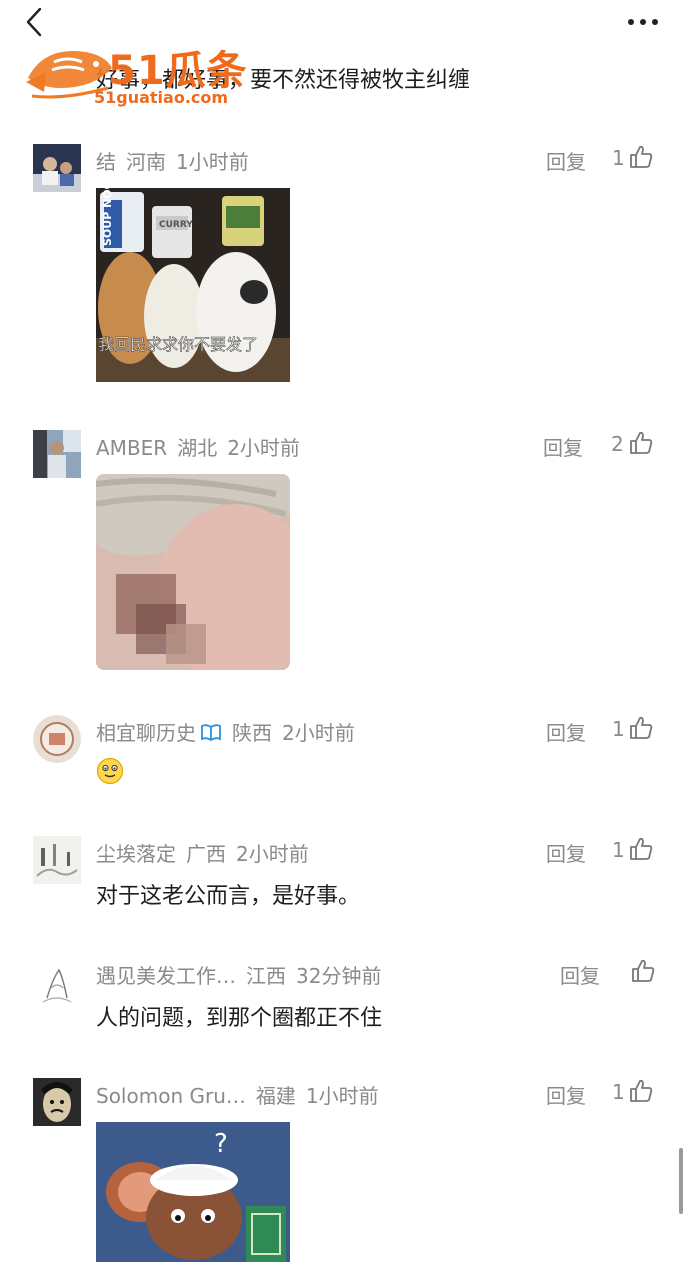 Image resolution: width=688 pixels, height=1280 pixels. What do you see at coordinates (144, 72) in the screenshot?
I see `watermark-logo: 51瓜条 51guatiao.com` at bounding box center [144, 72].